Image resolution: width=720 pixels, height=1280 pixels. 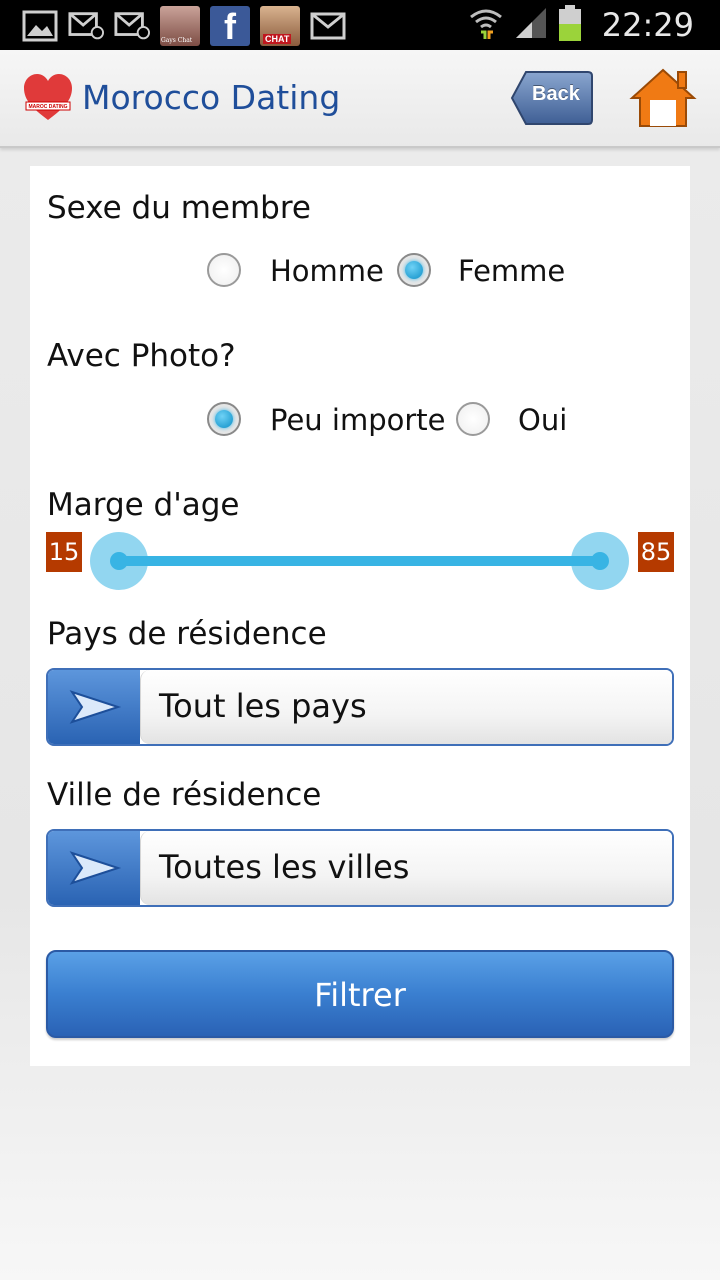 What do you see at coordinates (64, 552) in the screenshot?
I see `age-min-badge: 15` at bounding box center [64, 552].